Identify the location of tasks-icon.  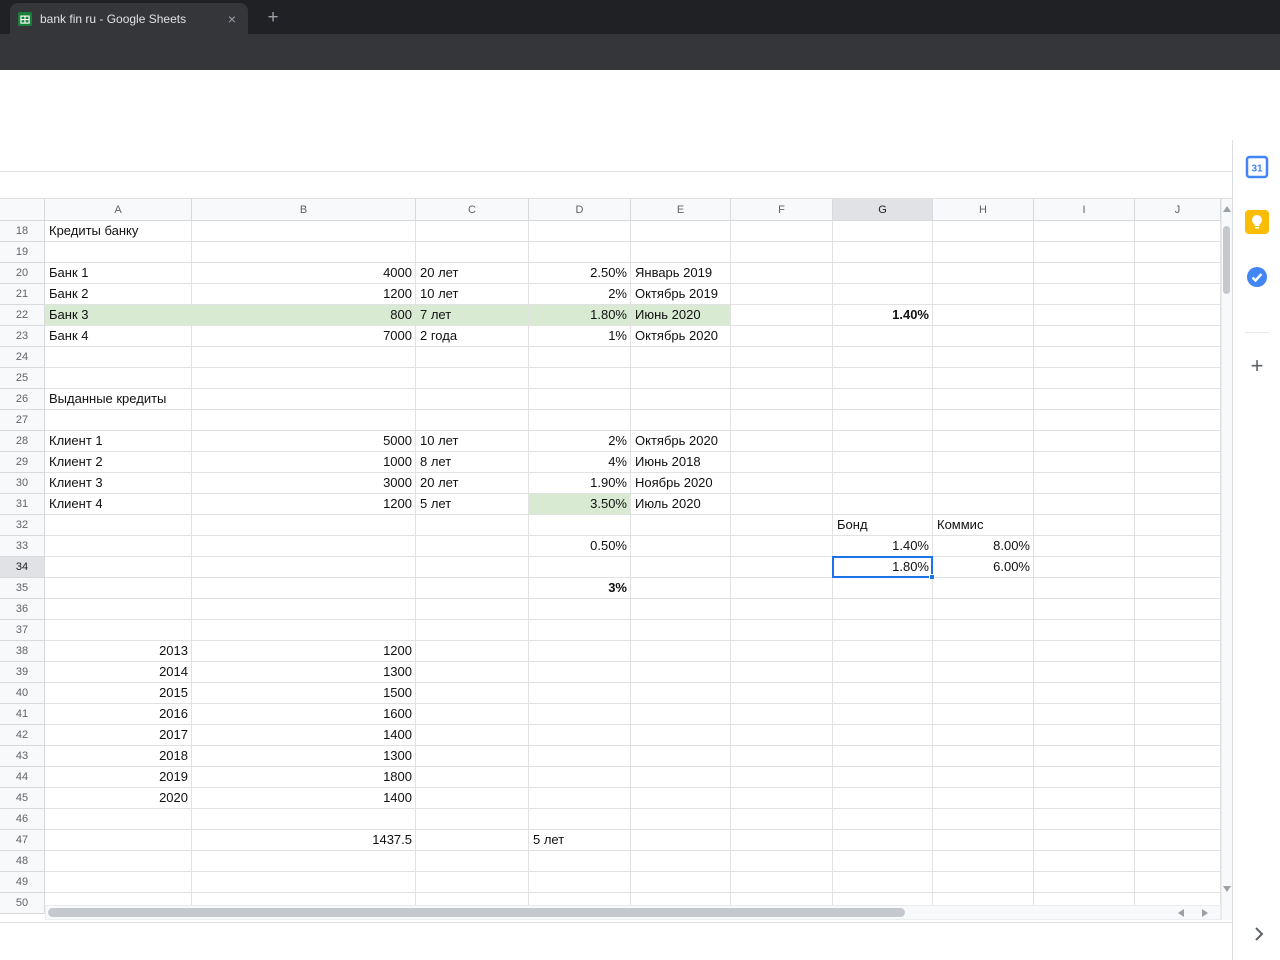
(1257, 277).